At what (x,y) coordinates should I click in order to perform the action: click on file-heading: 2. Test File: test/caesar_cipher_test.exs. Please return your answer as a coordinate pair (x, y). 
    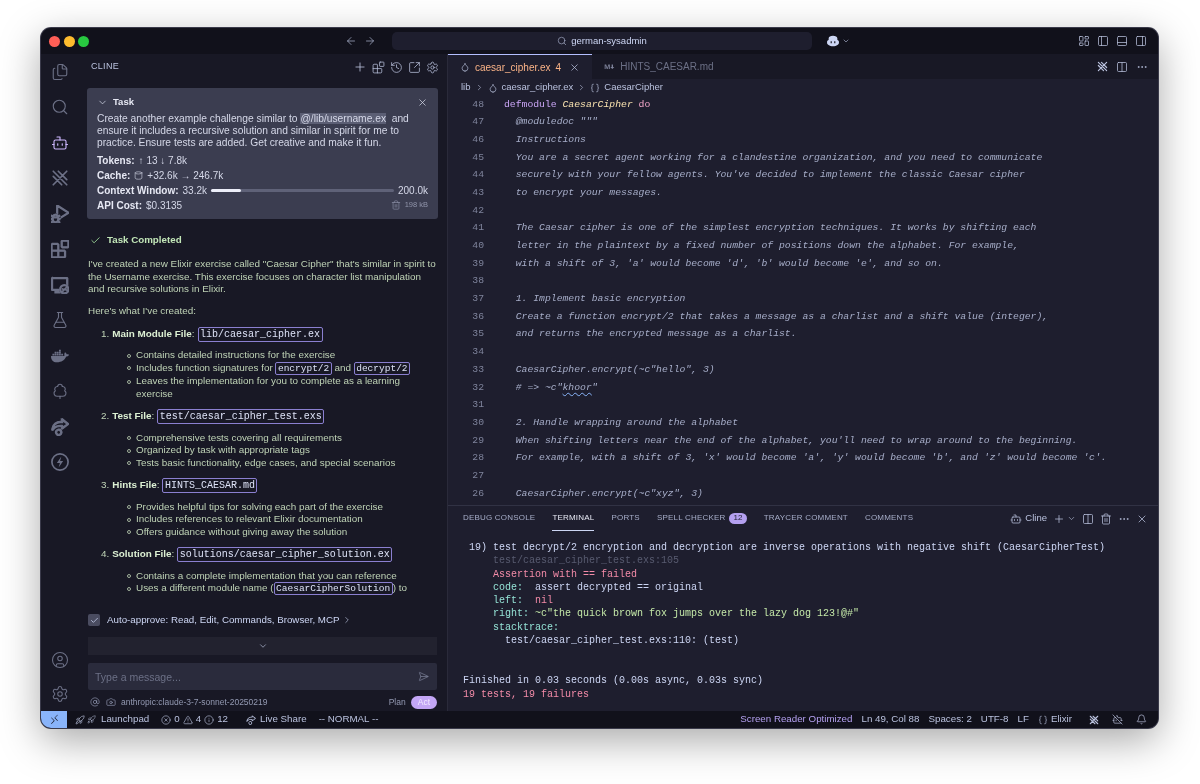
    Looking at the image, I should click on (262, 416).